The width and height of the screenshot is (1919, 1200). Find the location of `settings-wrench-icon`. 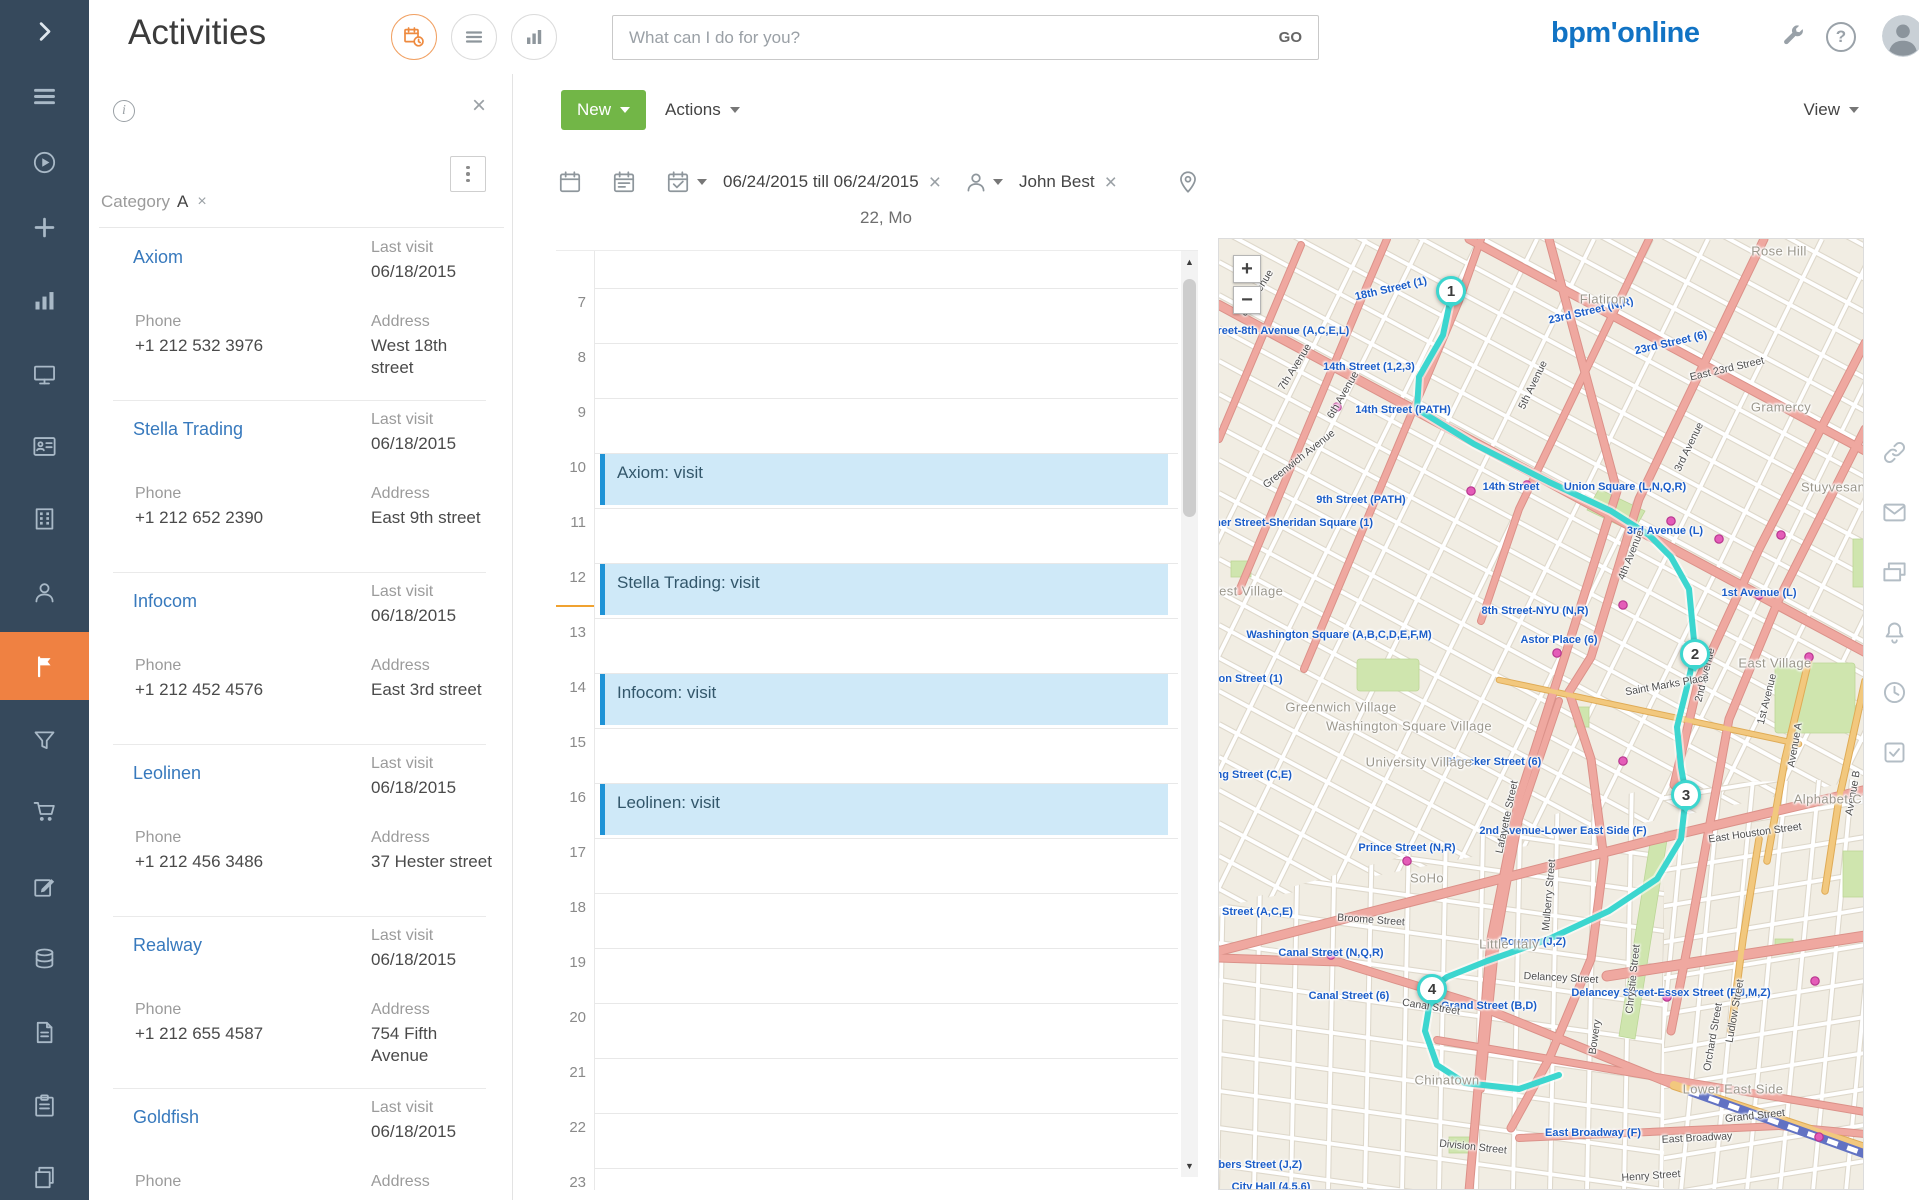

settings-wrench-icon is located at coordinates (1792, 36).